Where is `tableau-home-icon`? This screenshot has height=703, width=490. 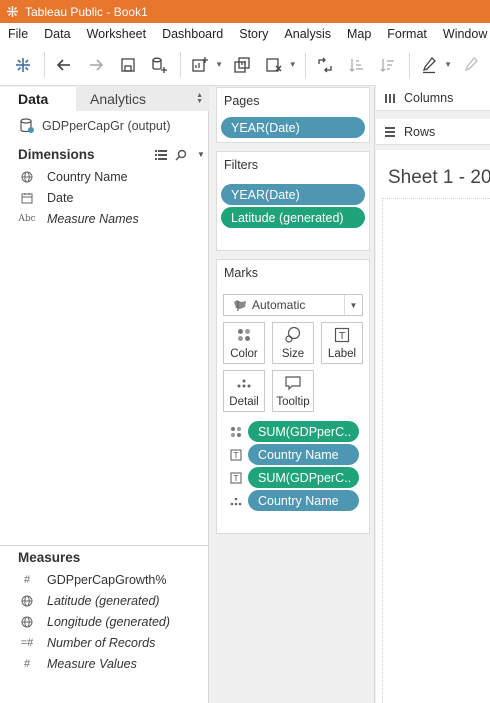 tableau-home-icon is located at coordinates (23, 65).